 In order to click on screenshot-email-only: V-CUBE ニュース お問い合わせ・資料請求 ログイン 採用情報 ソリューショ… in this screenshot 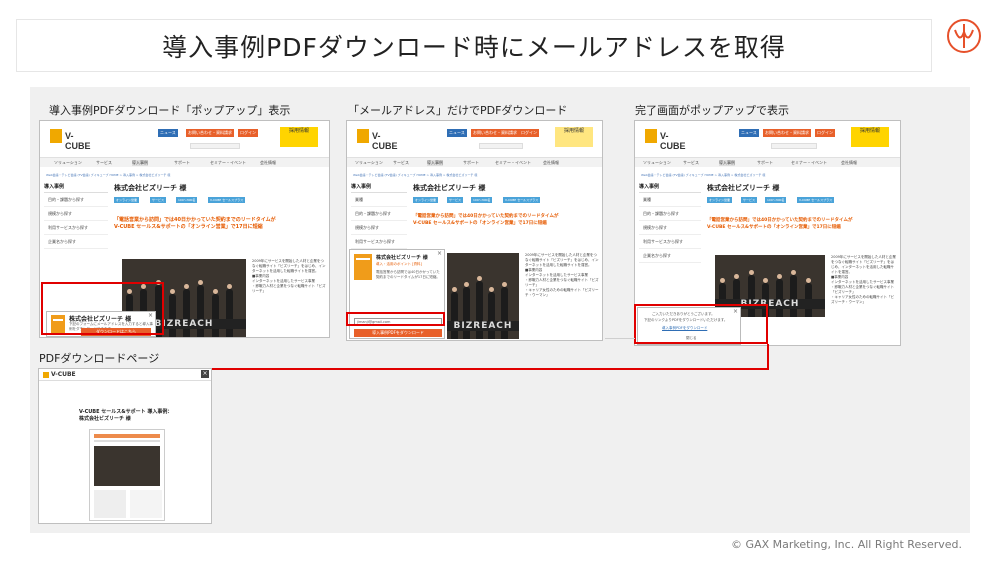, I will do `click(474, 230)`.